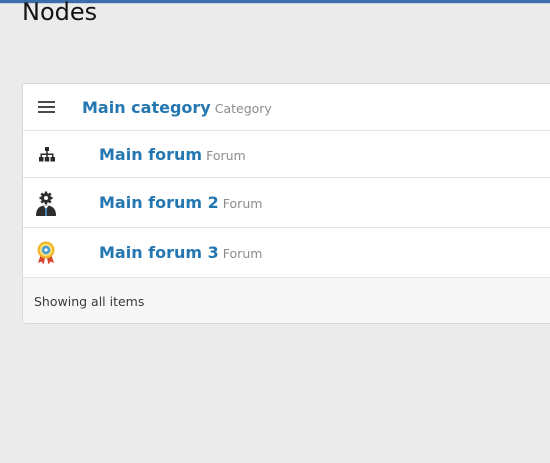 The height and width of the screenshot is (463, 550). I want to click on node-row-category: Main category Category, so click(286, 107).